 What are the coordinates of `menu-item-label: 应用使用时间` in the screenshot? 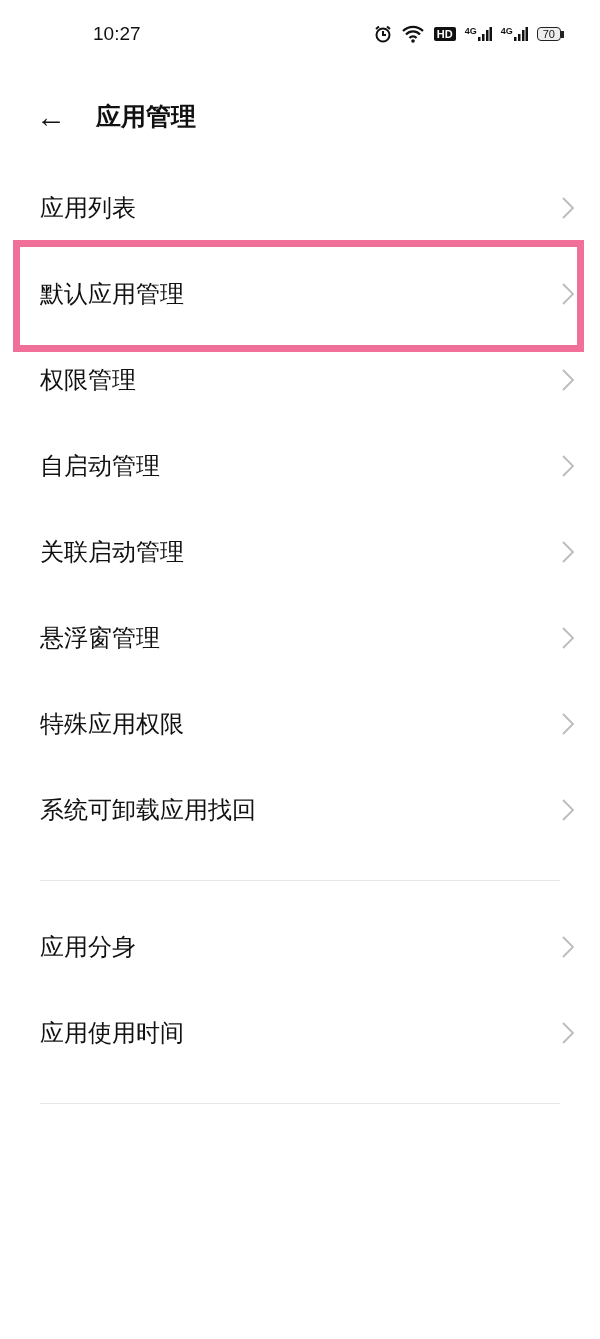 It's located at (112, 1033).